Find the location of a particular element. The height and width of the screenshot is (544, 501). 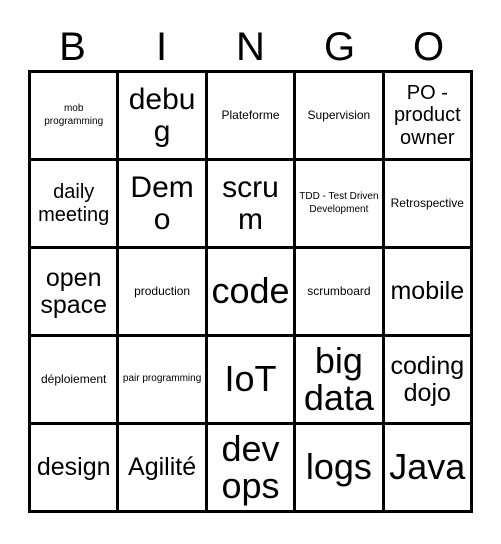

bingo-cell-r2c3: scrum is located at coordinates (252, 205).